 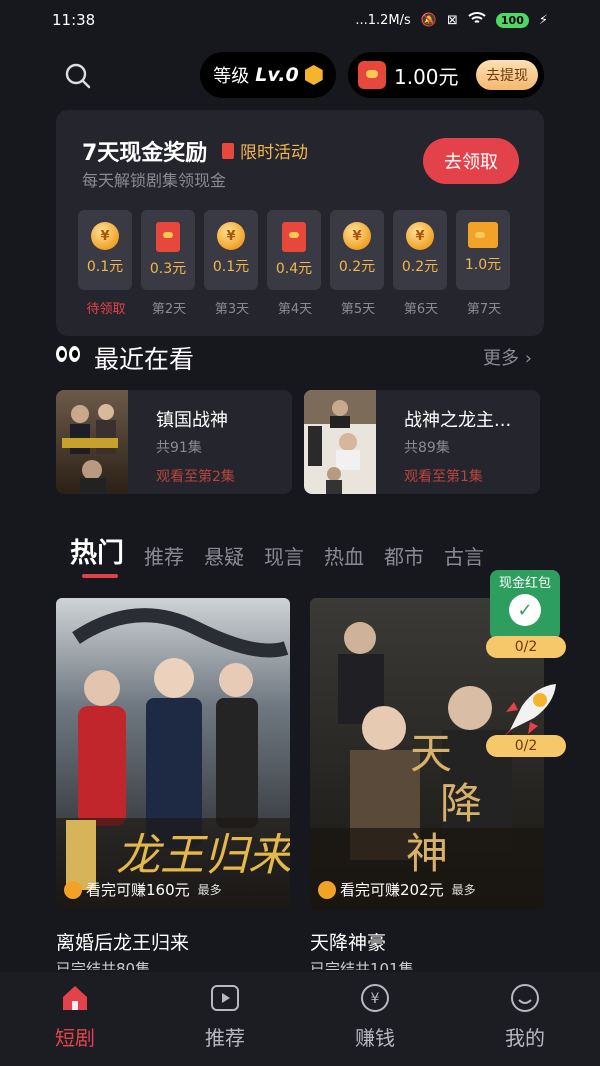 What do you see at coordinates (484, 309) in the screenshot?
I see `day-label: 第7天` at bounding box center [484, 309].